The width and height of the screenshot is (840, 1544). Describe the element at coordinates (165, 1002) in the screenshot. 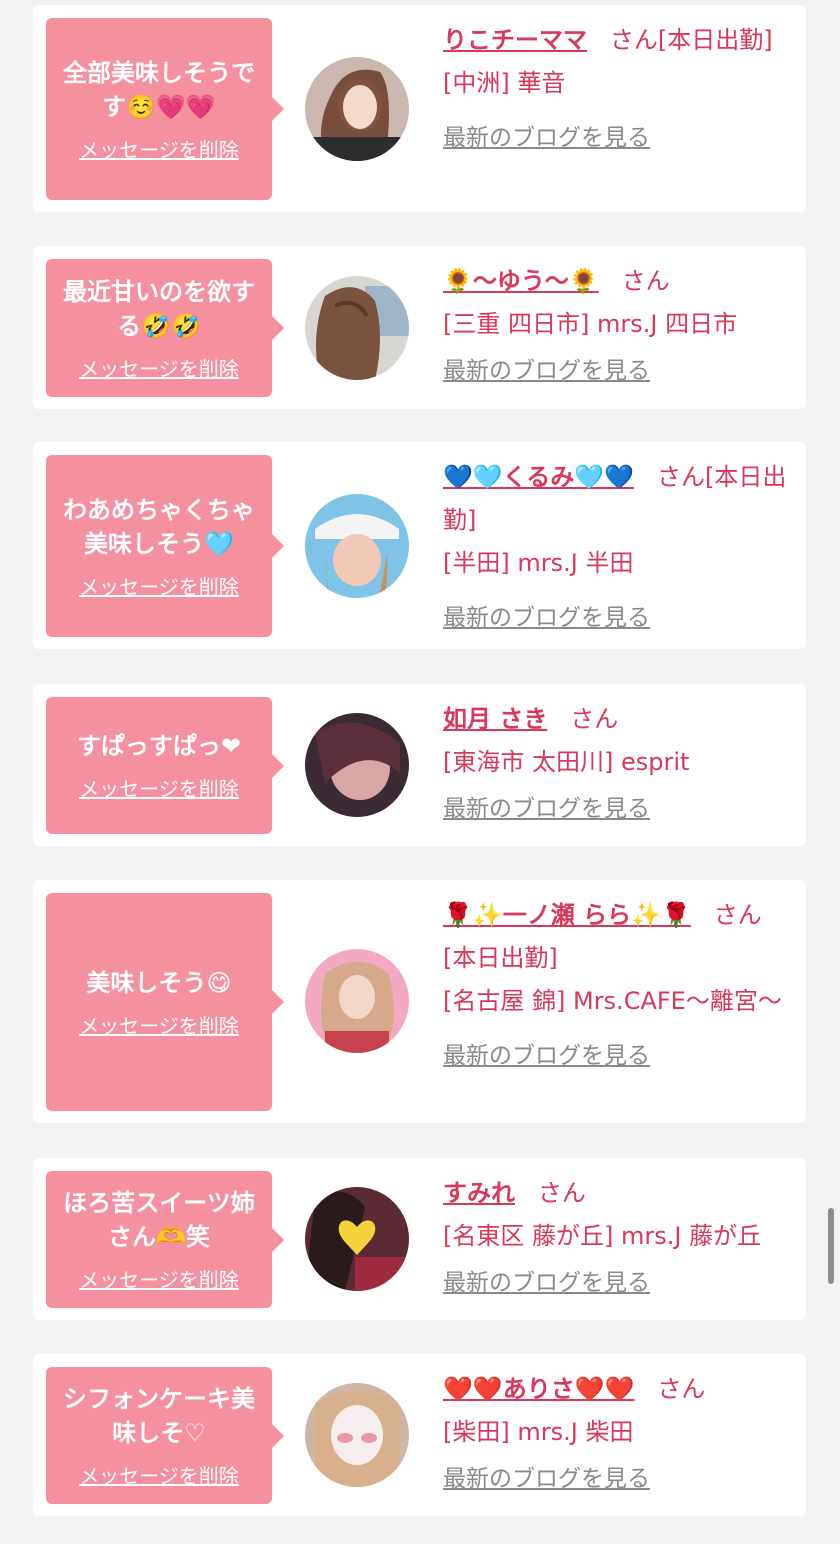

I see `message-bubble: 美味しそう😋 メッセージを削除` at that location.